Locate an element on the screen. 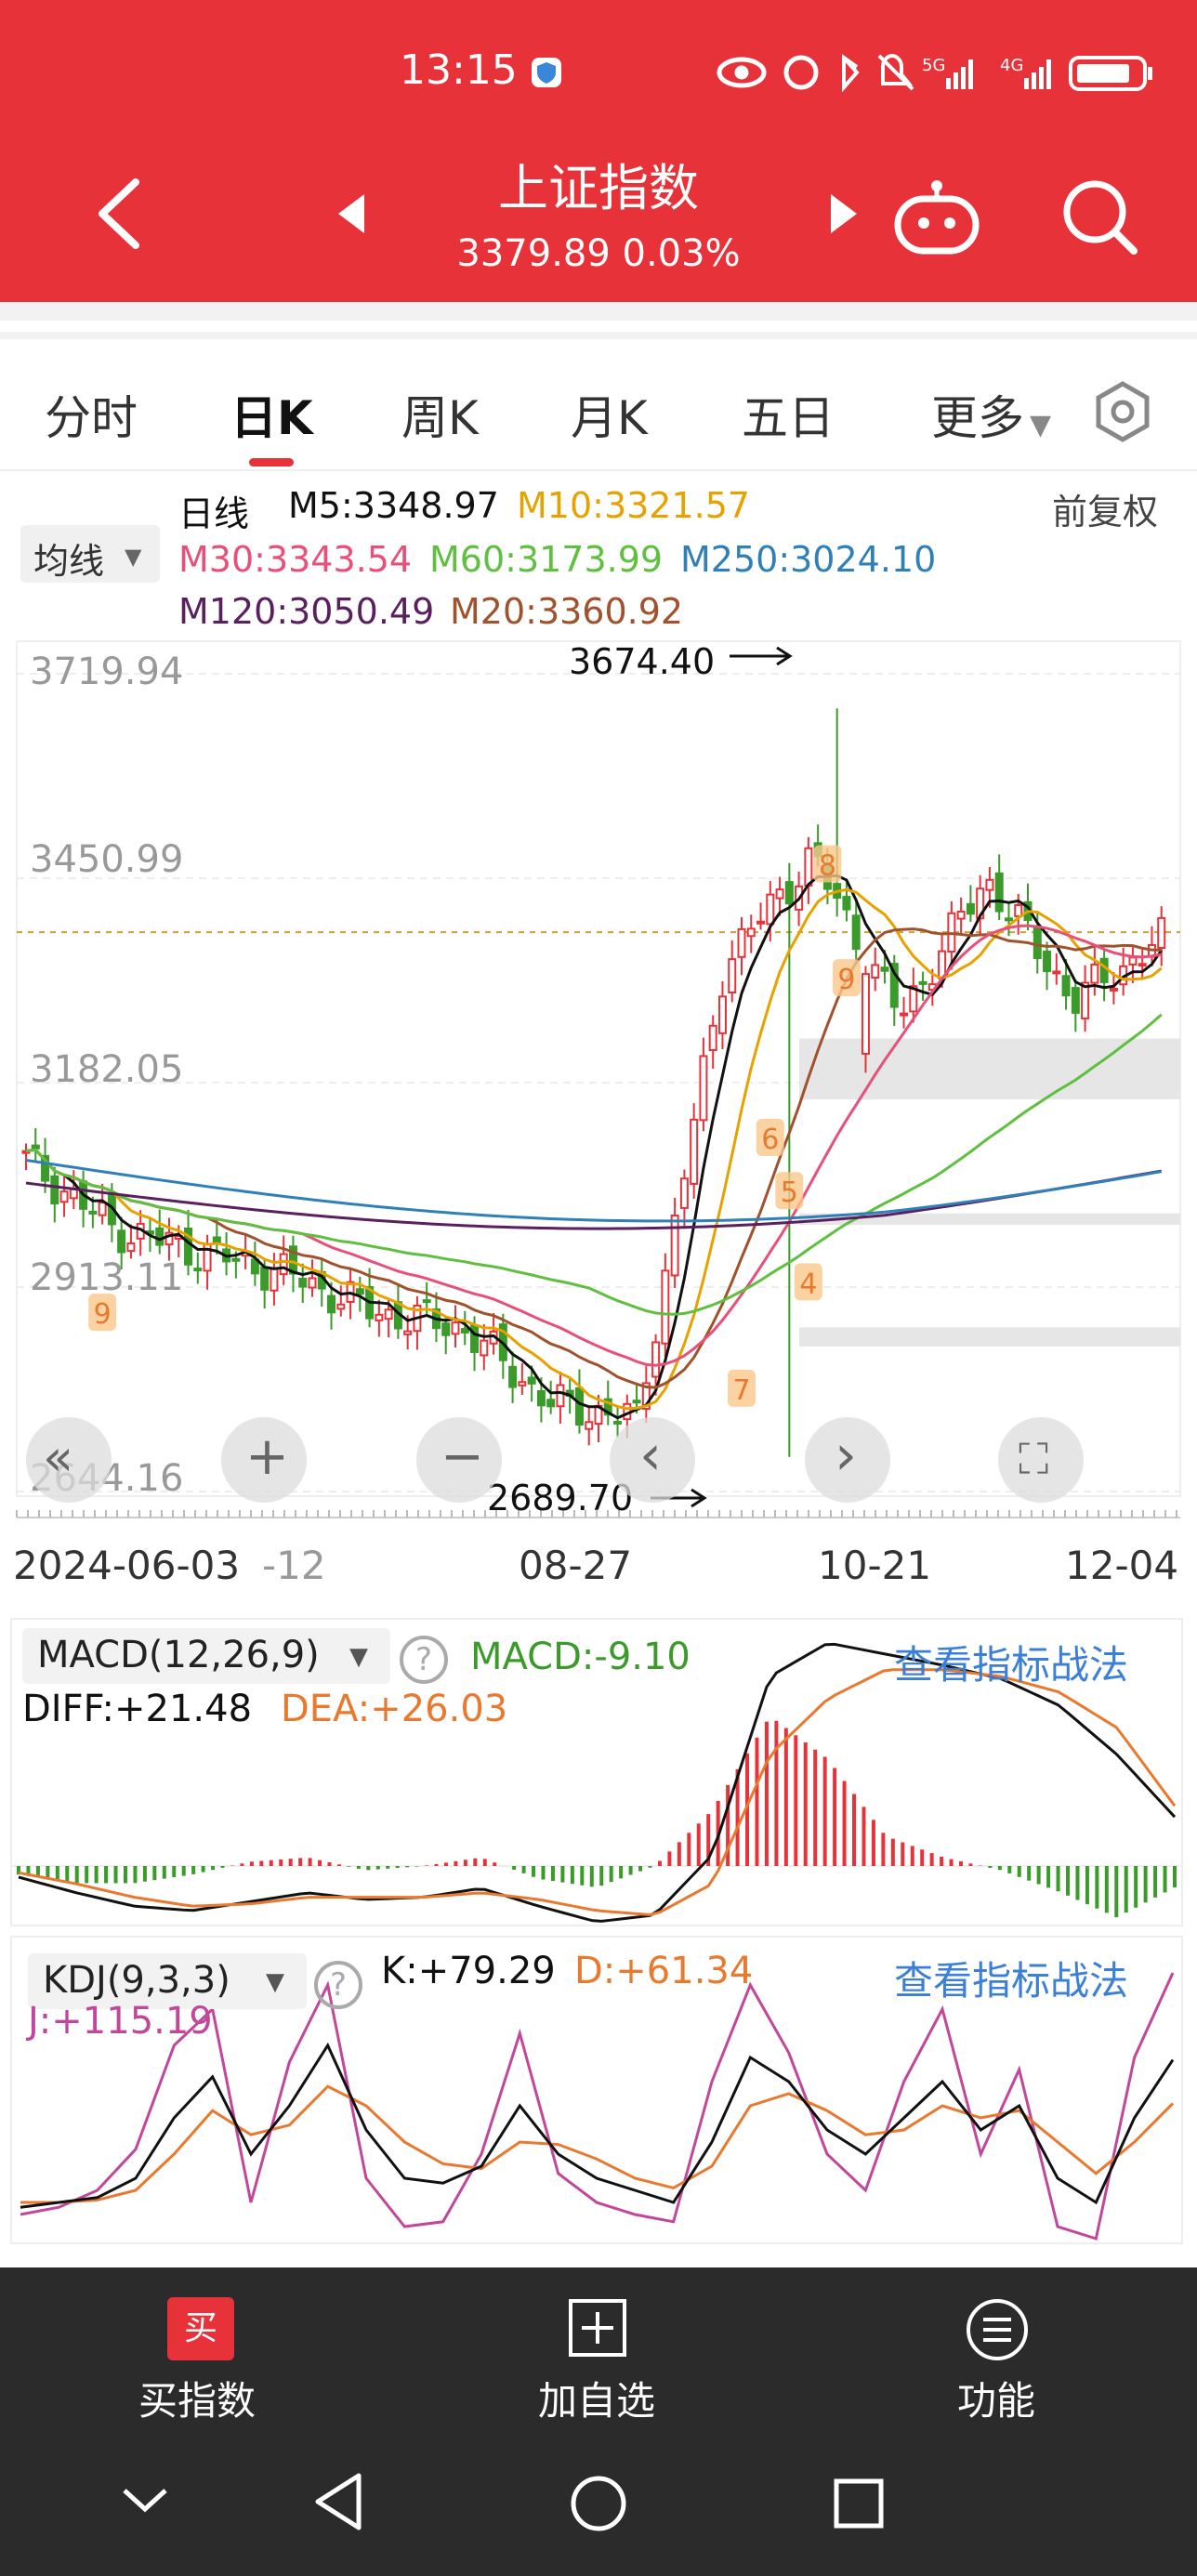 The height and width of the screenshot is (2576, 1197). functions-button: 功能 is located at coordinates (996, 2398).